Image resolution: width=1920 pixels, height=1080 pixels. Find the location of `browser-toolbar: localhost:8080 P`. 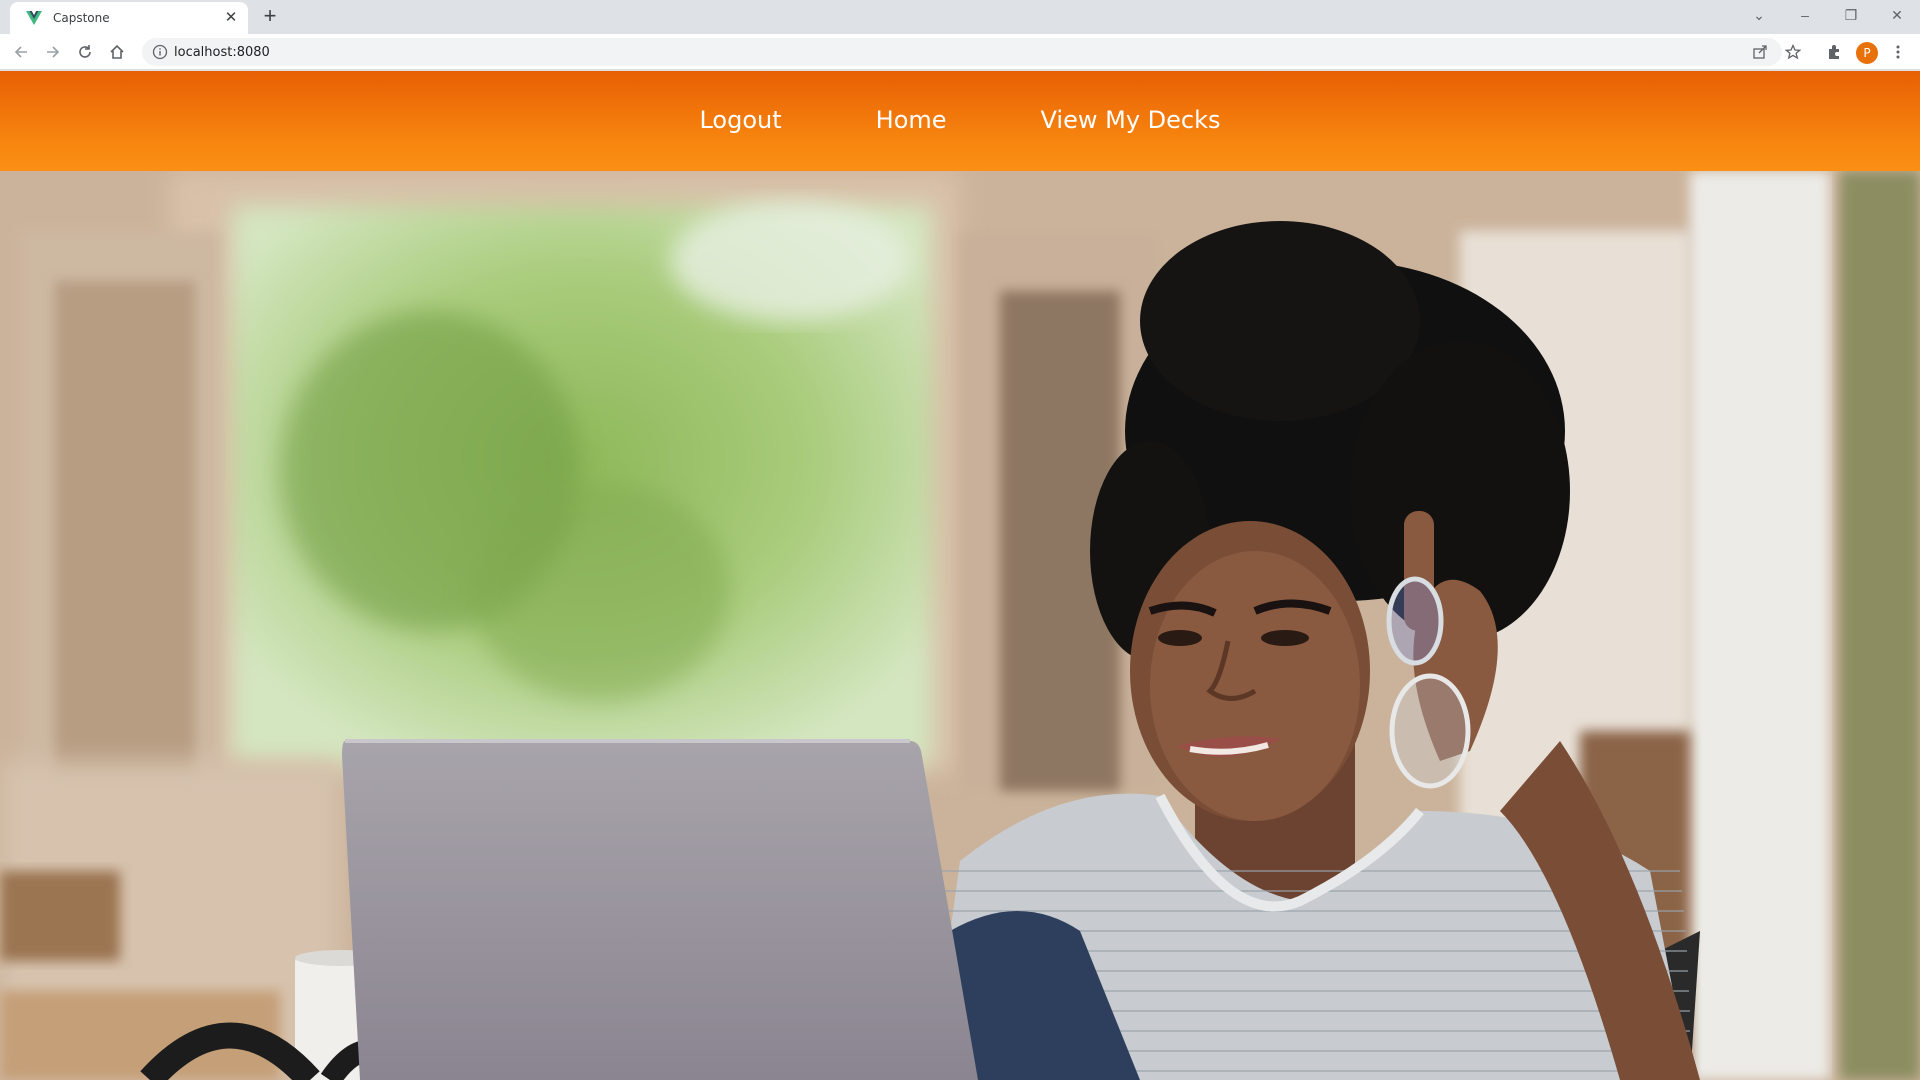

browser-toolbar: localhost:8080 P is located at coordinates (960, 52).